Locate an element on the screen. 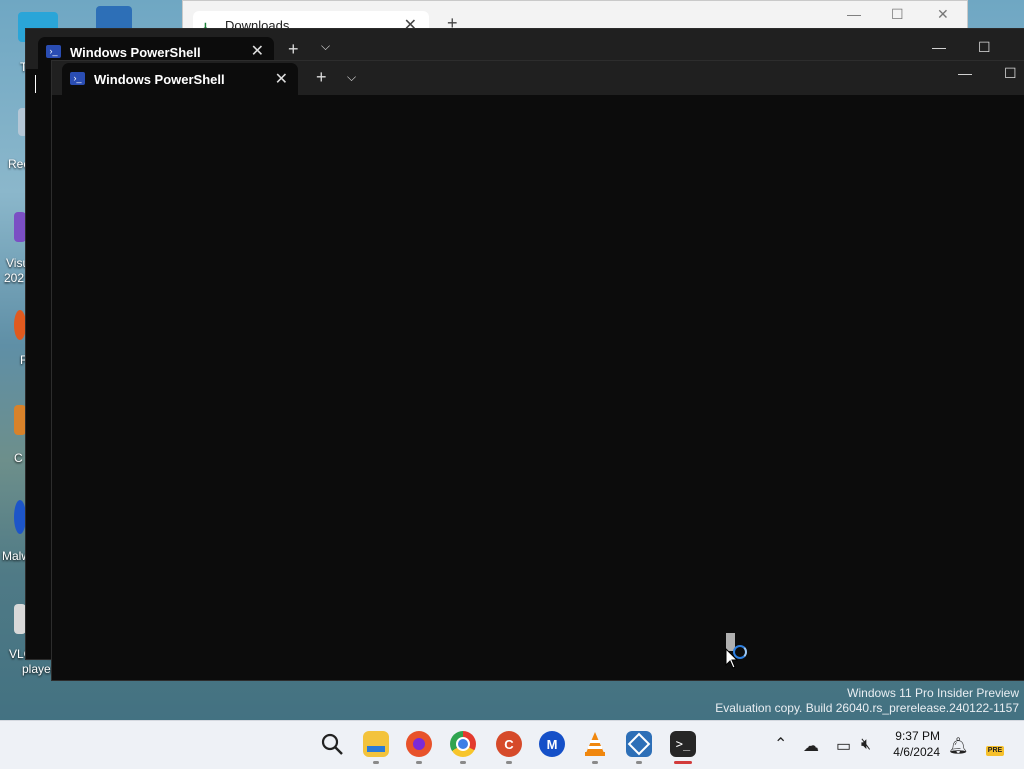 This screenshot has height=769, width=1024. terminal-front-tab: ›_ Windows PowerShell ✕ is located at coordinates (180, 79).